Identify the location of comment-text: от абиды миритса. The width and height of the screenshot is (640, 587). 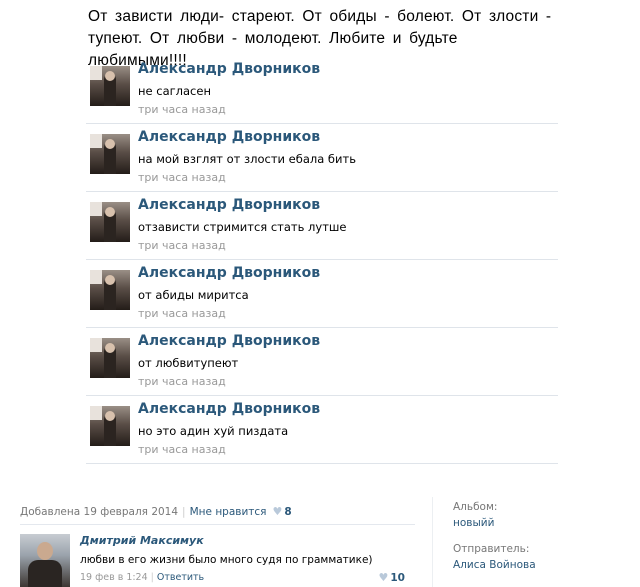
(193, 295).